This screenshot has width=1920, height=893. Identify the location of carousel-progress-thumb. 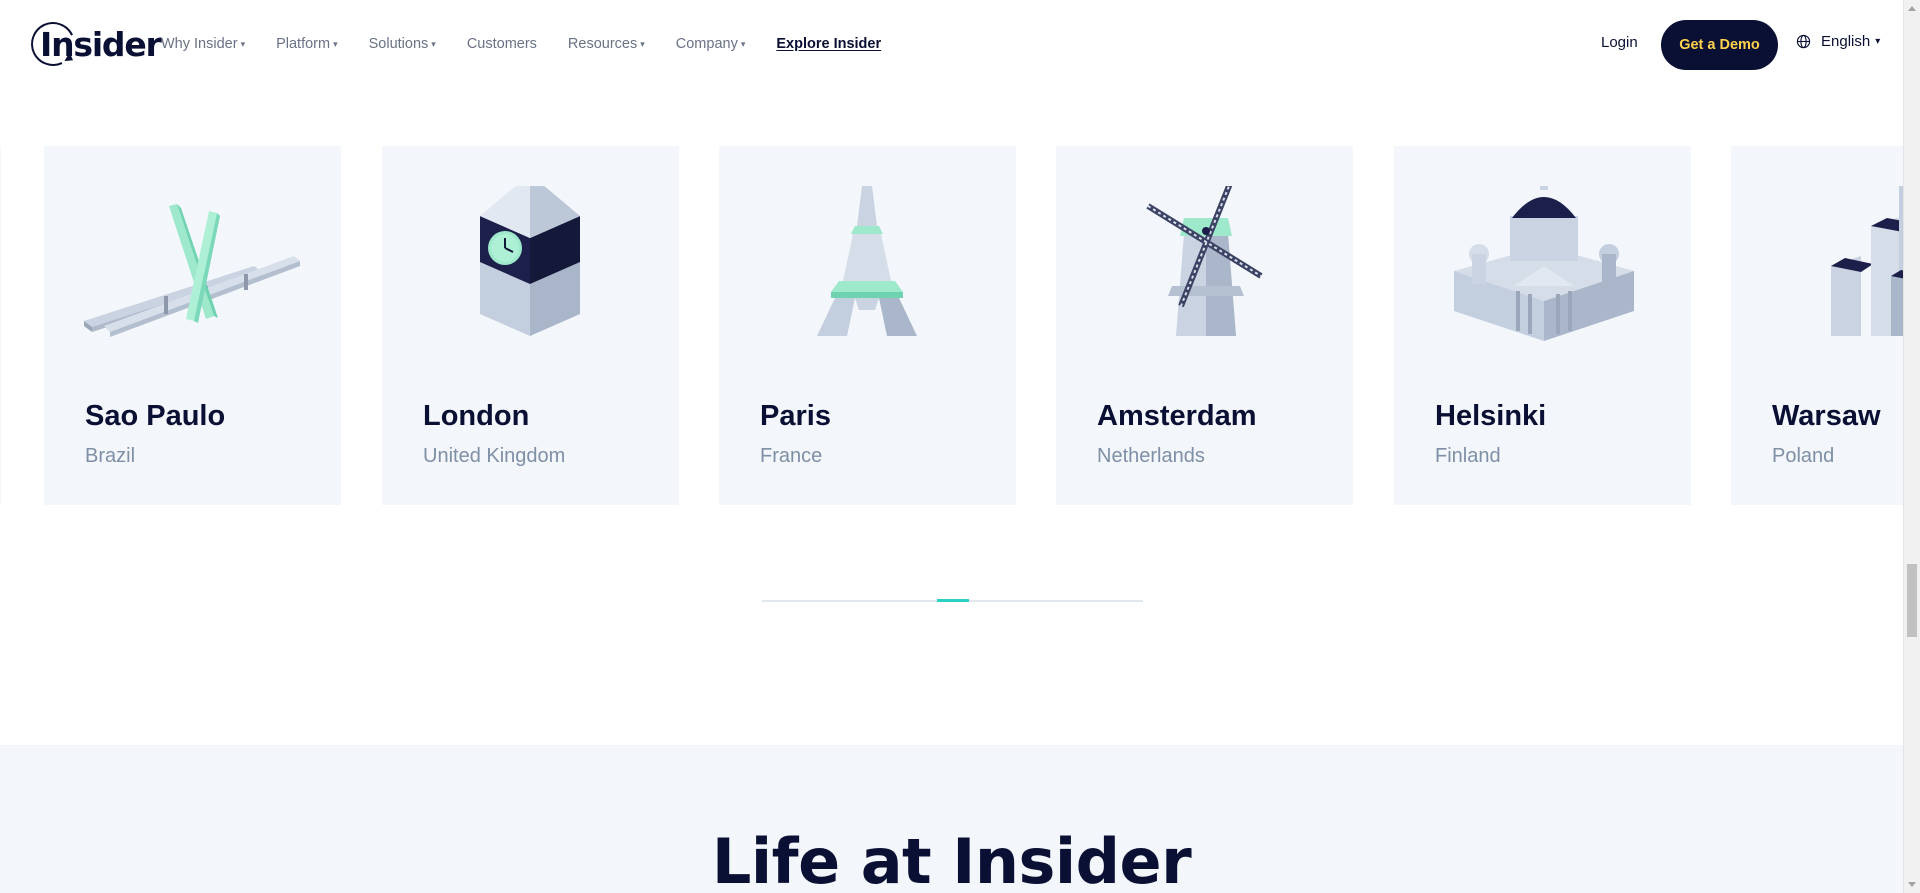
(953, 600).